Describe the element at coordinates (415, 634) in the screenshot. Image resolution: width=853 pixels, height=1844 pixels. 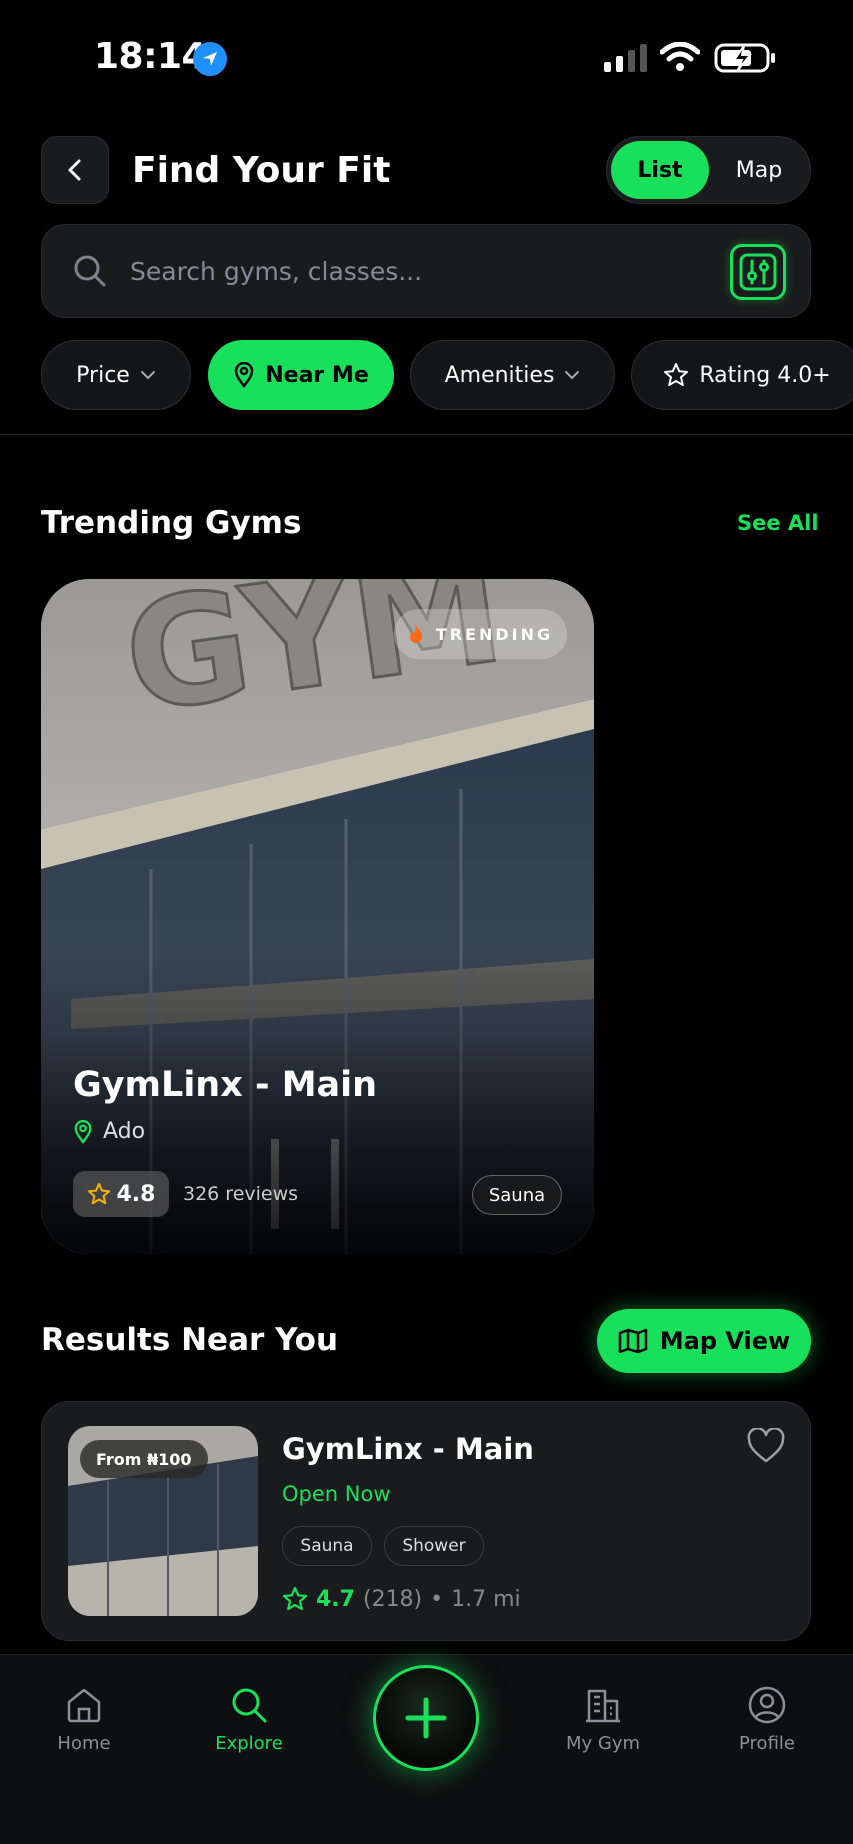
I see `fire-icon` at that location.